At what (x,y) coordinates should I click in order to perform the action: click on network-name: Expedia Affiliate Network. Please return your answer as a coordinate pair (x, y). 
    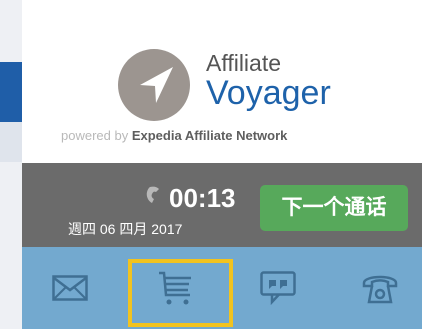
    Looking at the image, I should click on (209, 135).